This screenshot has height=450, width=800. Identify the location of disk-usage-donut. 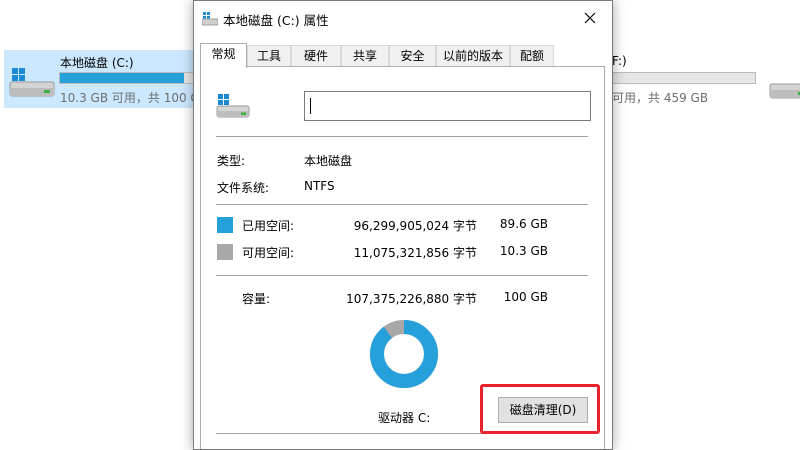
(404, 354).